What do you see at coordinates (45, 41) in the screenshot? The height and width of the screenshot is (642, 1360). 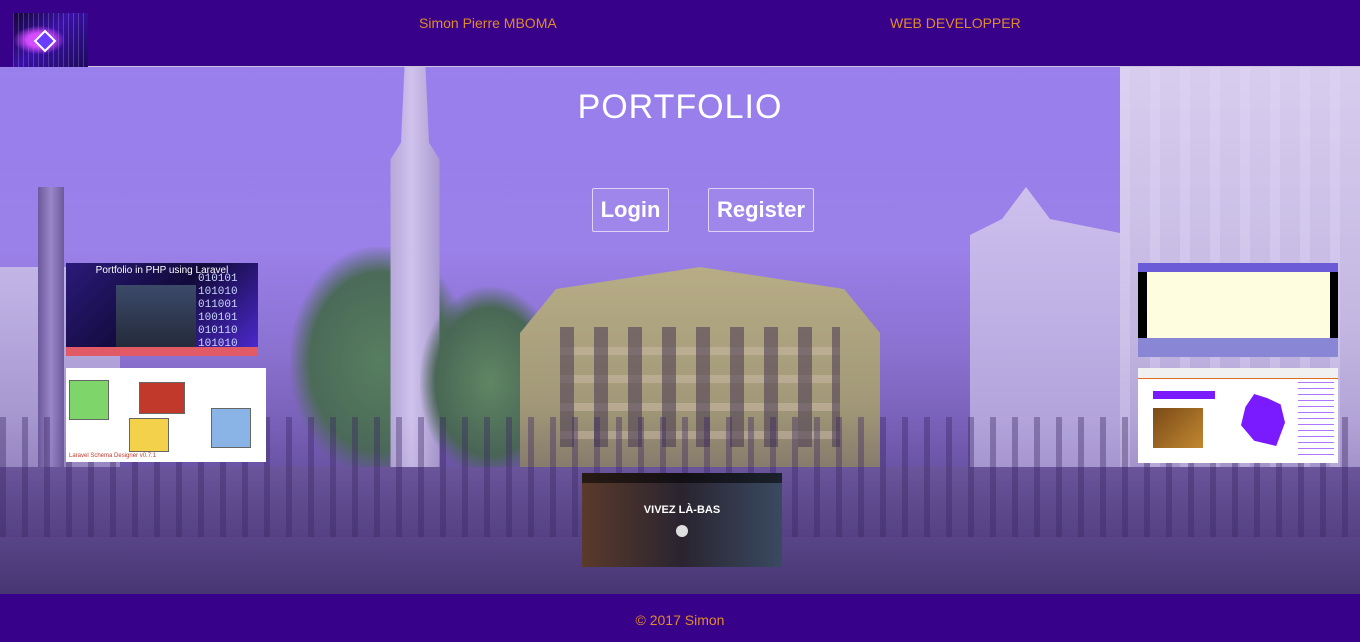 I see `diamond-icon` at bounding box center [45, 41].